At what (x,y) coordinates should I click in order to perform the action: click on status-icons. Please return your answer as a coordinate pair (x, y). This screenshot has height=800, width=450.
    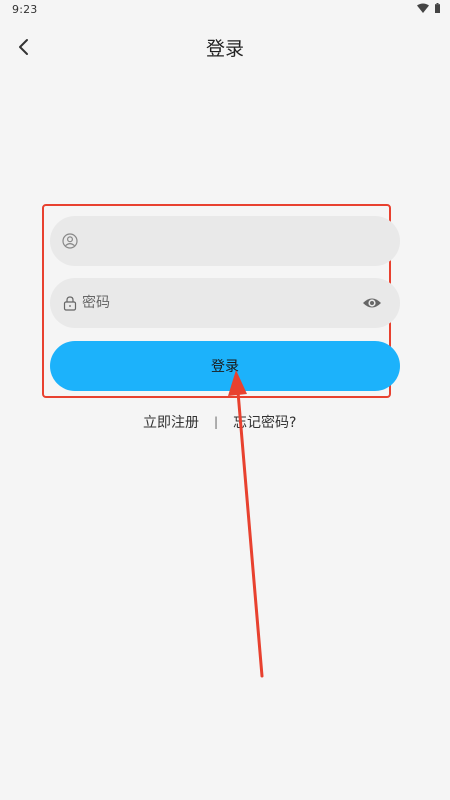
    Looking at the image, I should click on (428, 8).